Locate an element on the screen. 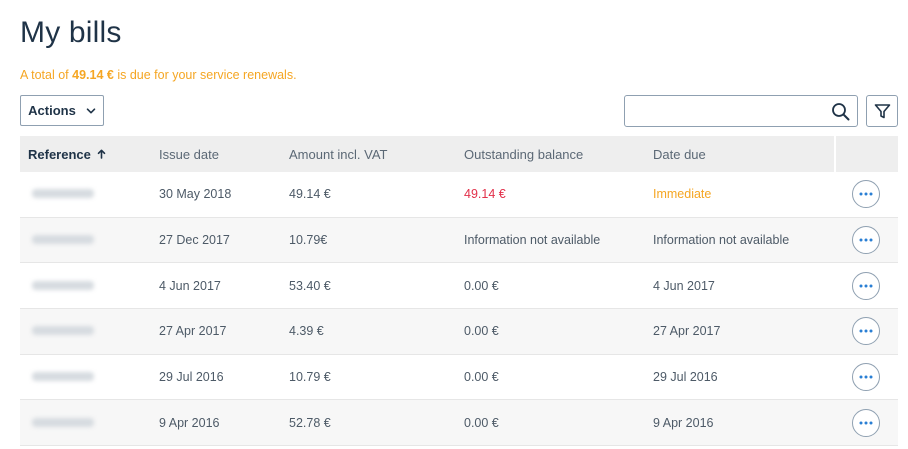  cell-amount: 10.79 € is located at coordinates (310, 377).